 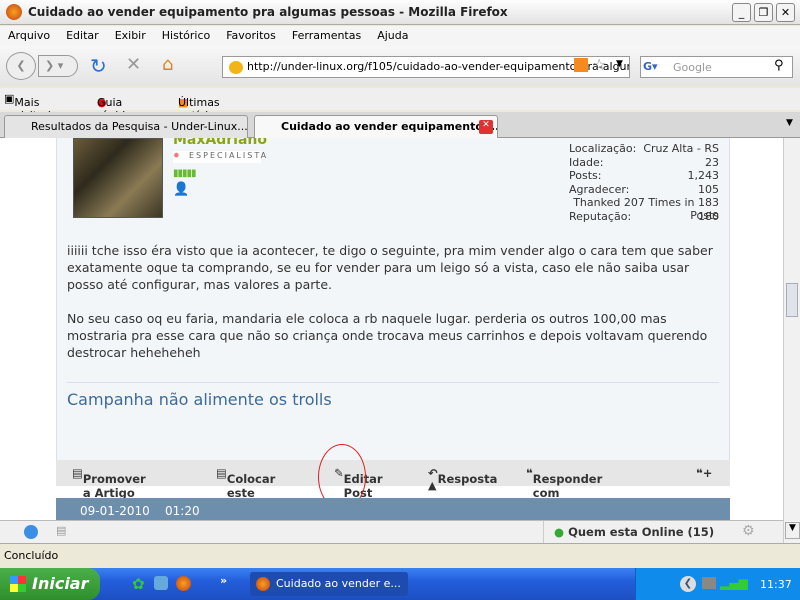 I want to click on quicklaunch-firefox-icon, so click(x=183, y=583).